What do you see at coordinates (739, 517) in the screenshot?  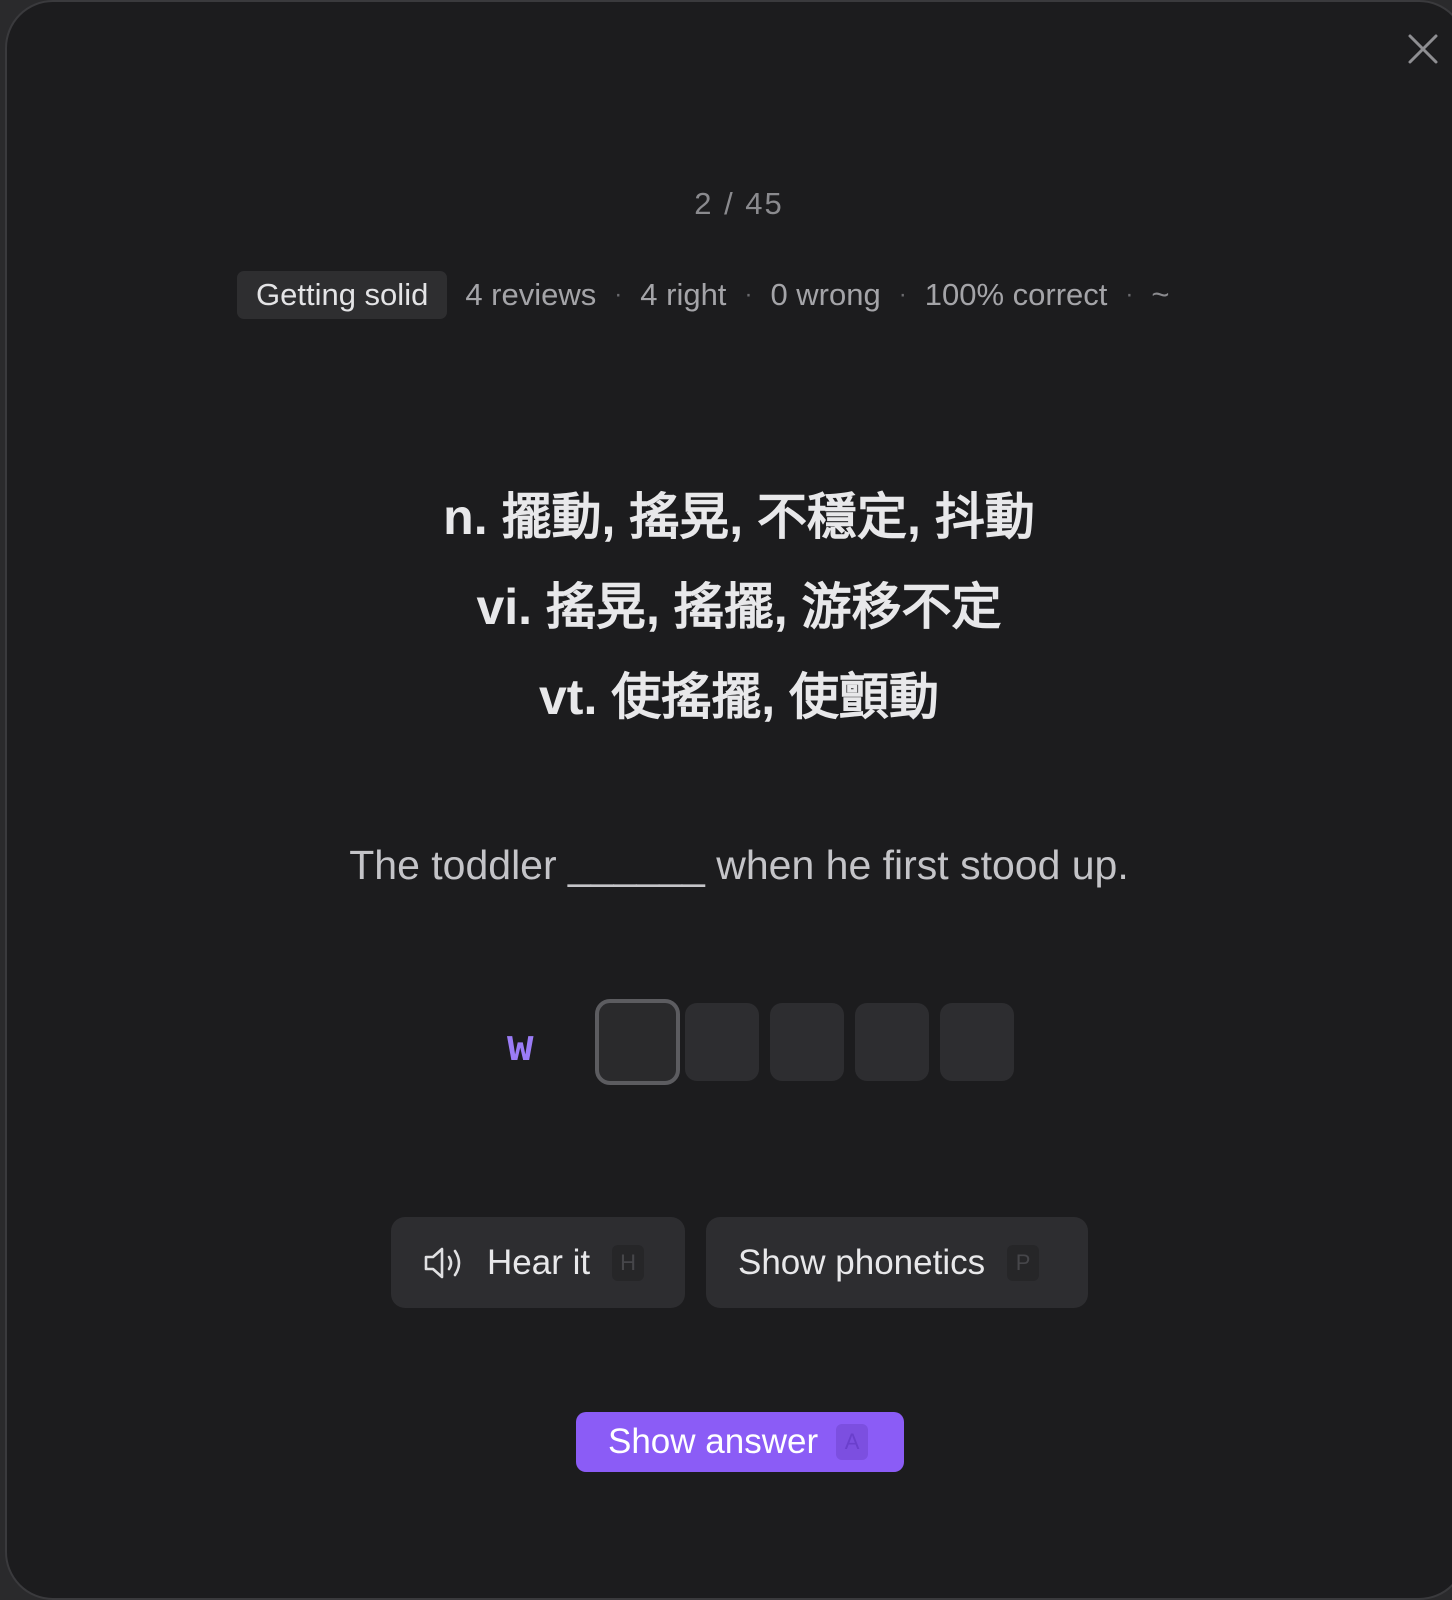 I see `definition-noun: n. 擺動, 搖晃, 不穩定, 抖動` at bounding box center [739, 517].